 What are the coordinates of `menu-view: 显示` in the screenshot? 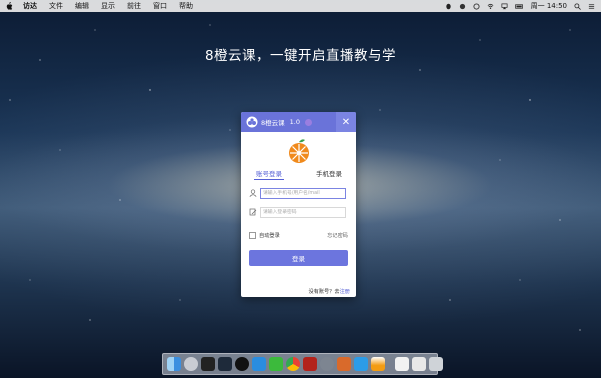 It's located at (108, 6).